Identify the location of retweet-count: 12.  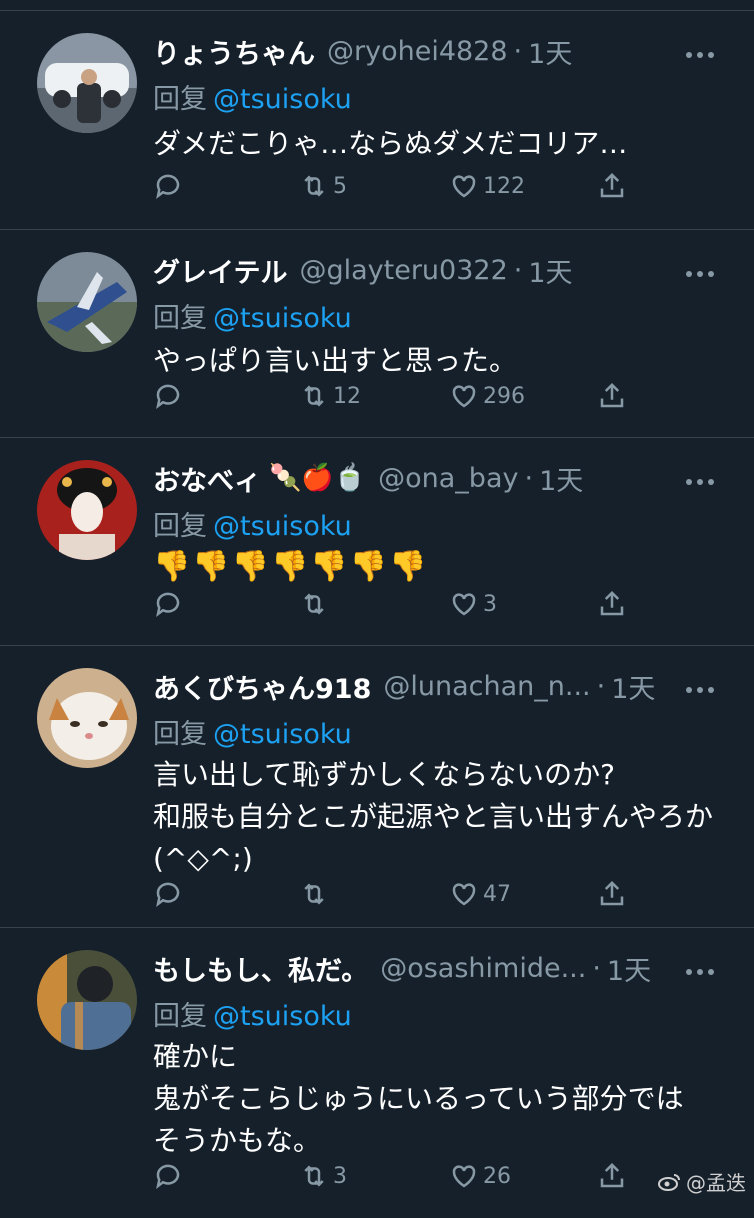
(347, 396).